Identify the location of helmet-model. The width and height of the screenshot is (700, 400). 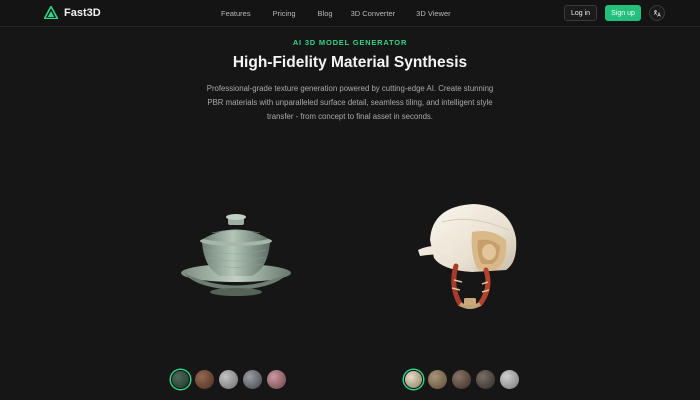
(467, 256).